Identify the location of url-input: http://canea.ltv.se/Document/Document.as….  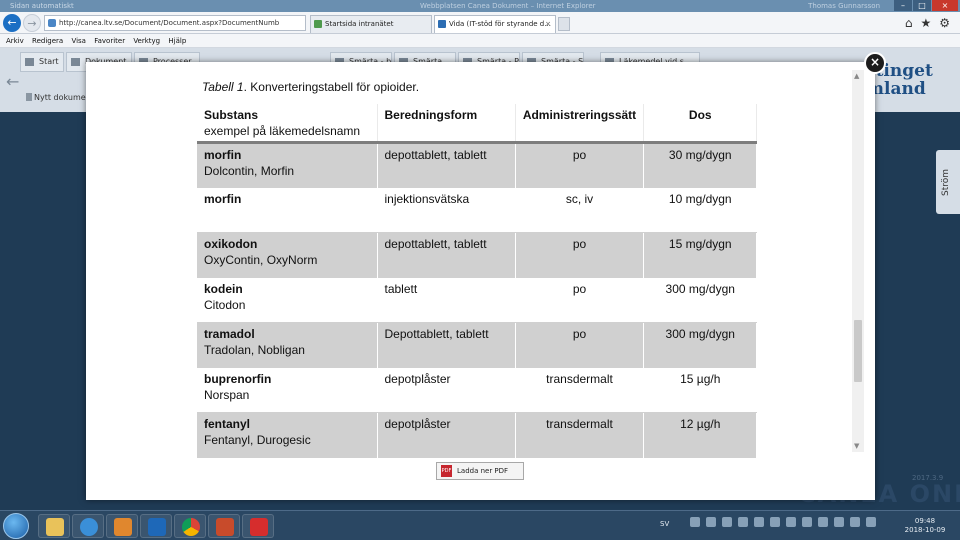
(175, 23).